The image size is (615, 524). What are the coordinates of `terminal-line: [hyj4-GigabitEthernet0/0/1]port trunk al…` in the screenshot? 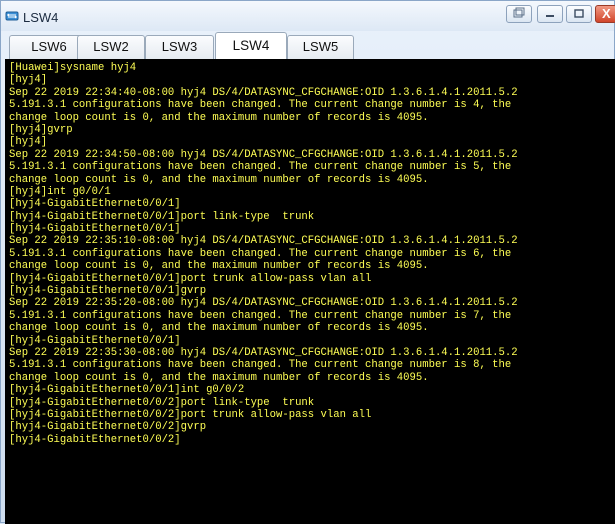 It's located at (190, 278).